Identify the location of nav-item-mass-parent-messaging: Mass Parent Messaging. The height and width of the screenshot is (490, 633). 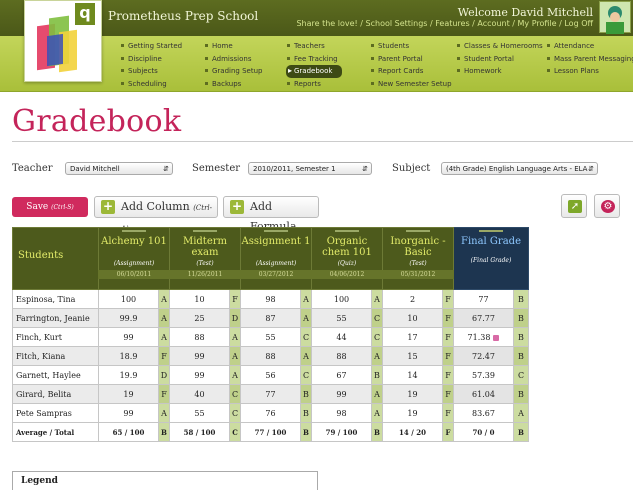
(589, 59).